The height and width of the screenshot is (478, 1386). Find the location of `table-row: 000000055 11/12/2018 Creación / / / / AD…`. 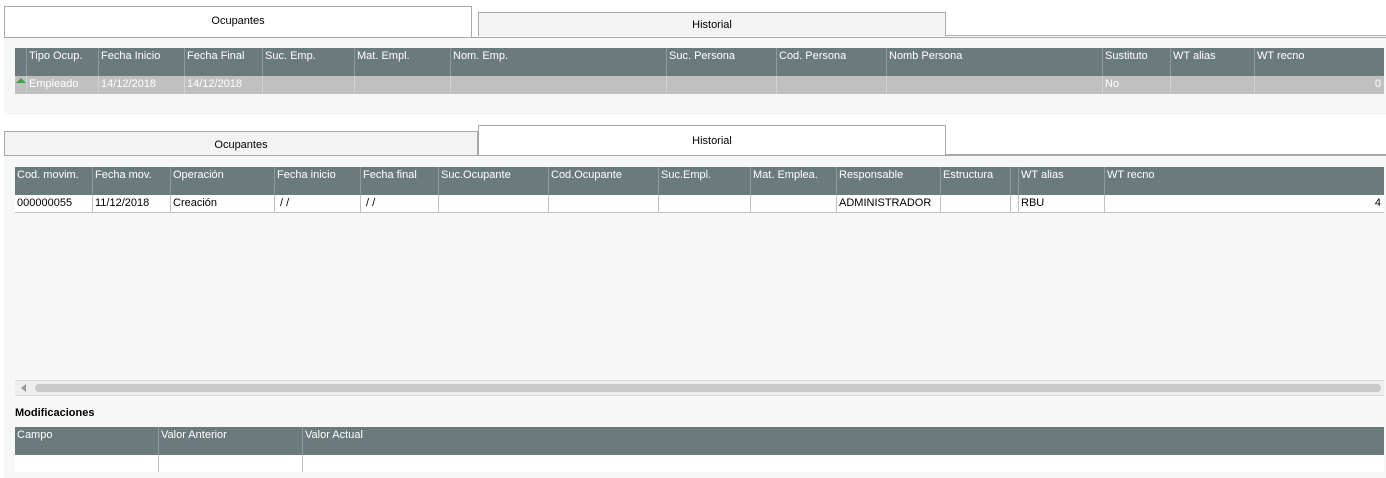

table-row: 000000055 11/12/2018 Creación / / / / AD… is located at coordinates (699, 204).